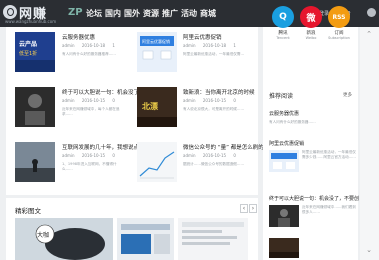  I want to click on rss-icon: RSS, so click(339, 17).